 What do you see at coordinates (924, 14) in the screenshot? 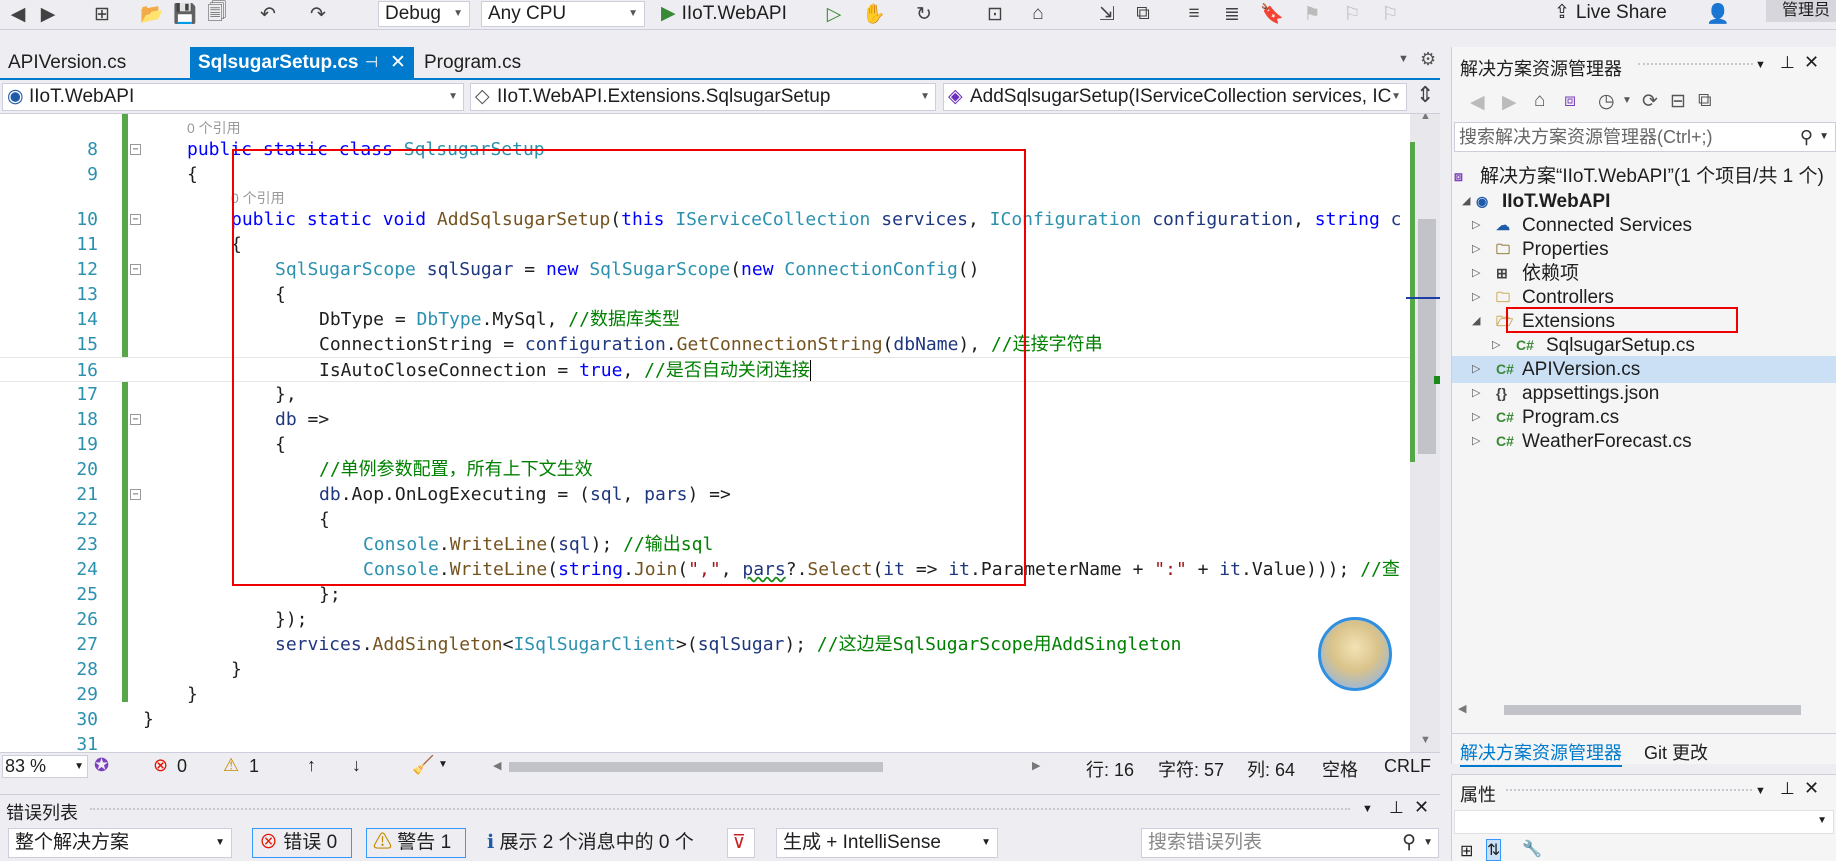
I see `refresh-icon: ↻` at bounding box center [924, 14].